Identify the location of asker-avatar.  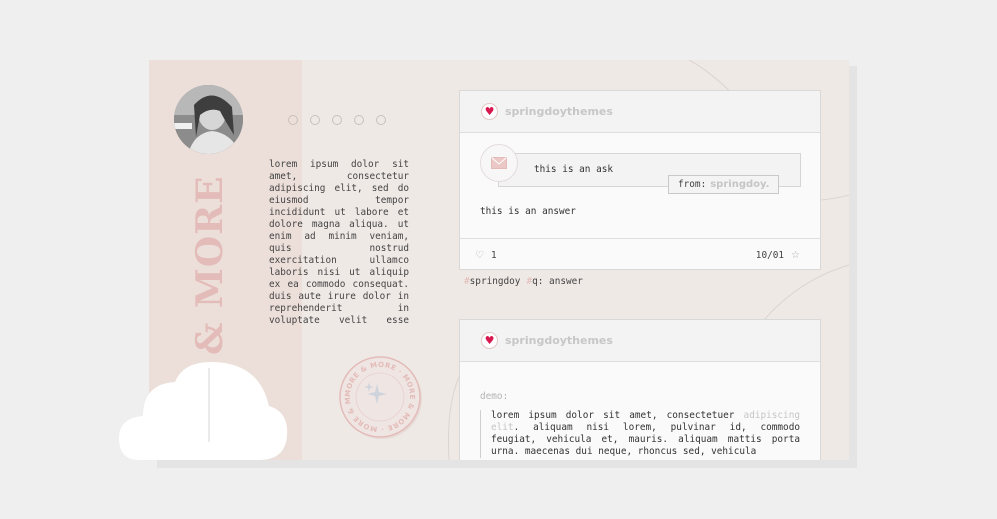
(499, 163).